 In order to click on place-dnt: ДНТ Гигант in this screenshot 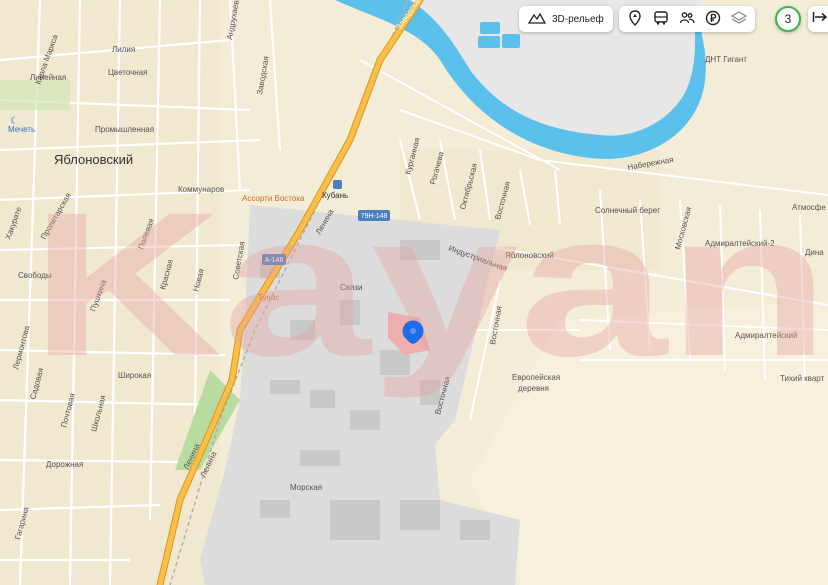, I will do `click(726, 59)`.